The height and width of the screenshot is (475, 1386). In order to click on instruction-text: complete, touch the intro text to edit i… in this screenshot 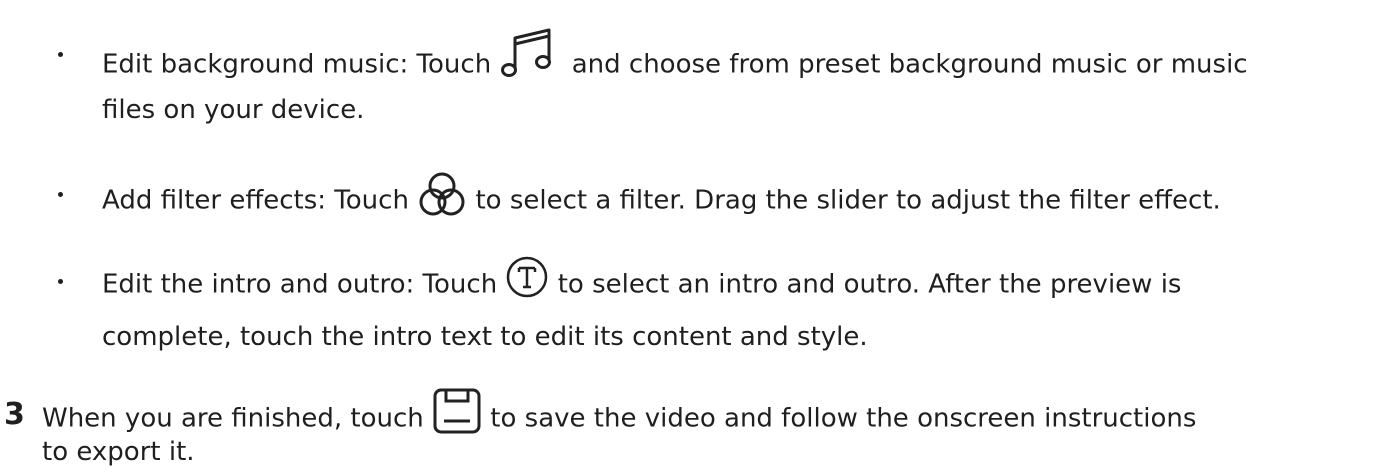, I will do `click(485, 337)`.